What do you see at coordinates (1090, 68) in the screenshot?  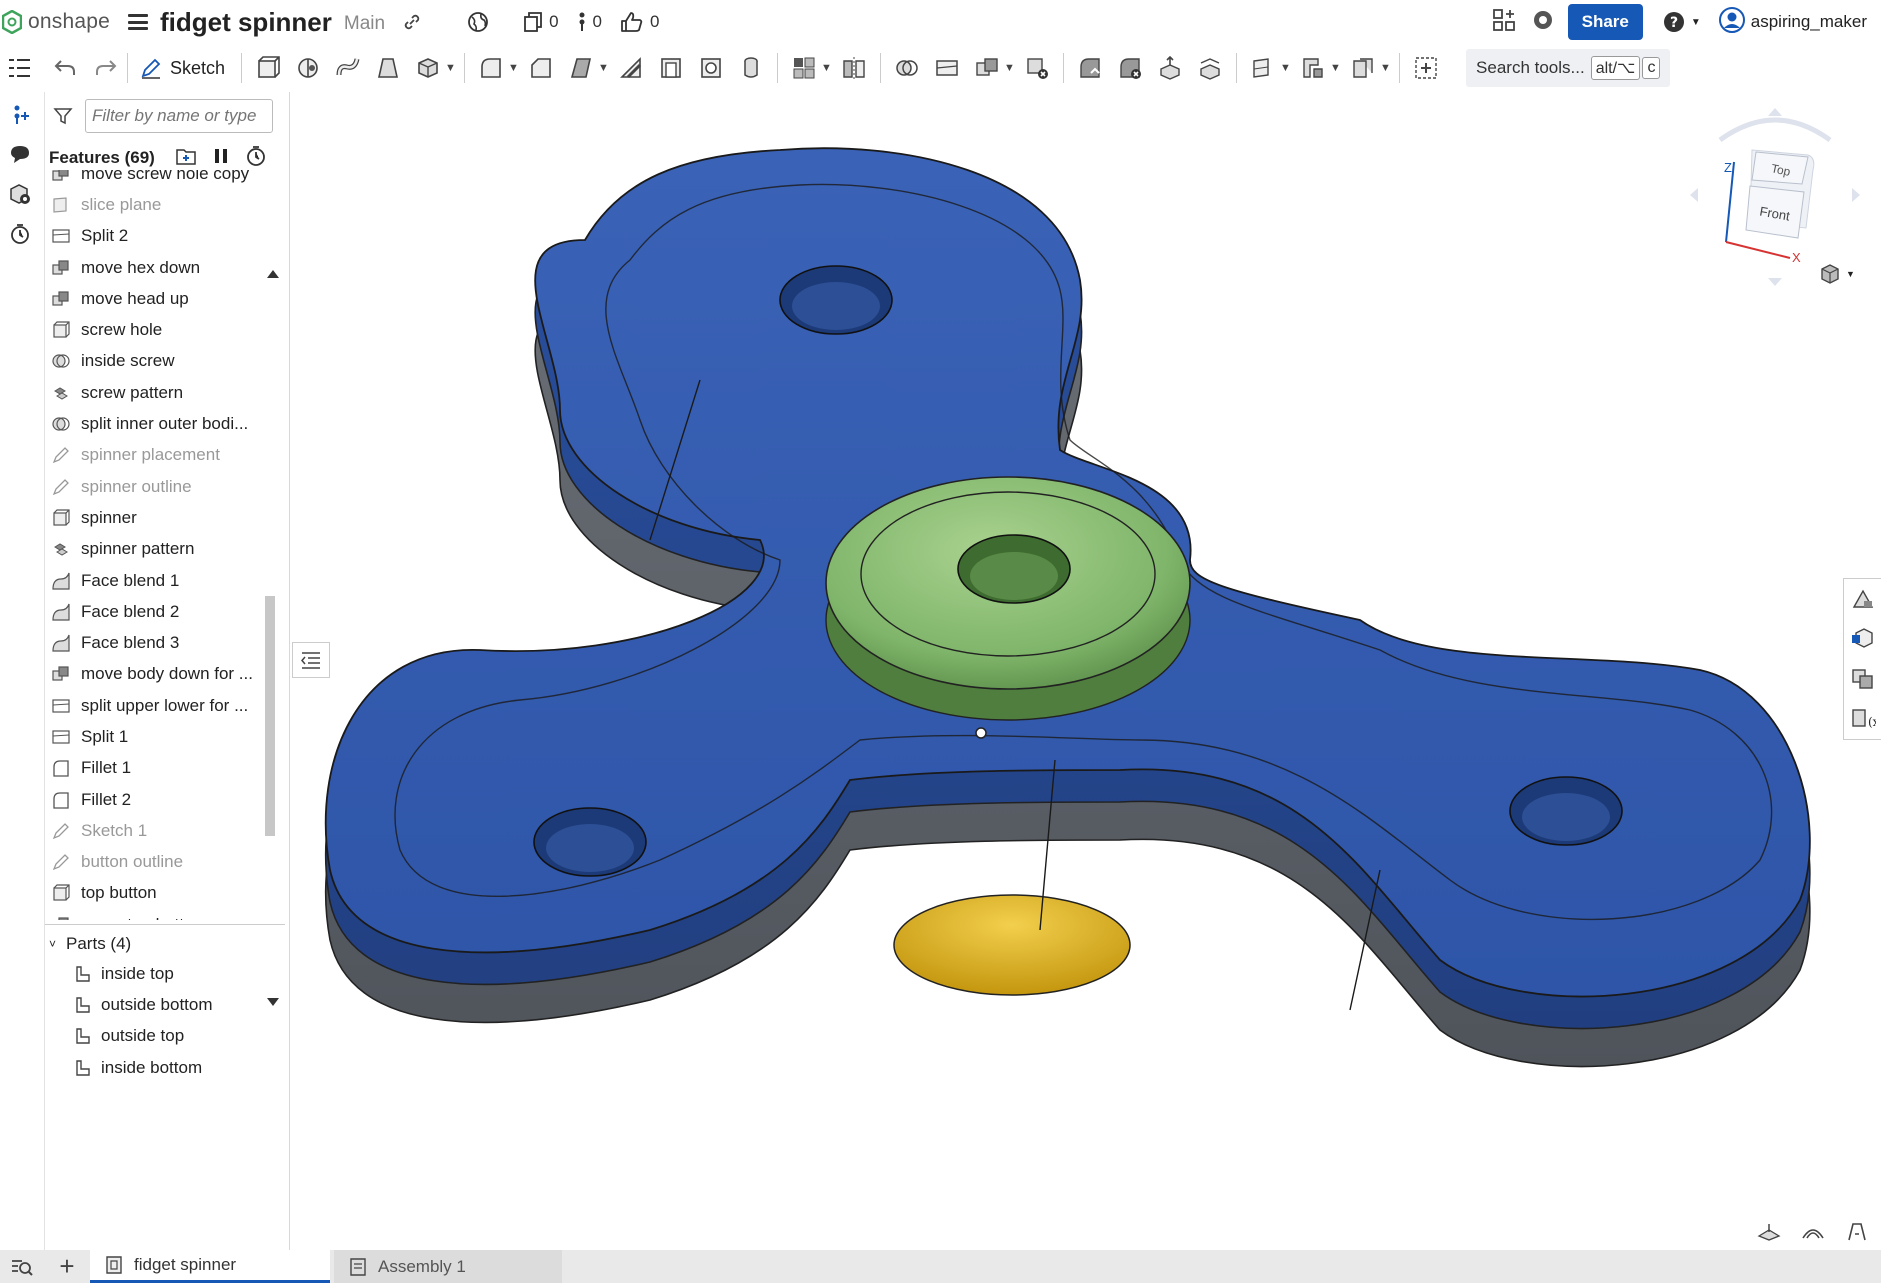 I see `modify-fillet-tool` at bounding box center [1090, 68].